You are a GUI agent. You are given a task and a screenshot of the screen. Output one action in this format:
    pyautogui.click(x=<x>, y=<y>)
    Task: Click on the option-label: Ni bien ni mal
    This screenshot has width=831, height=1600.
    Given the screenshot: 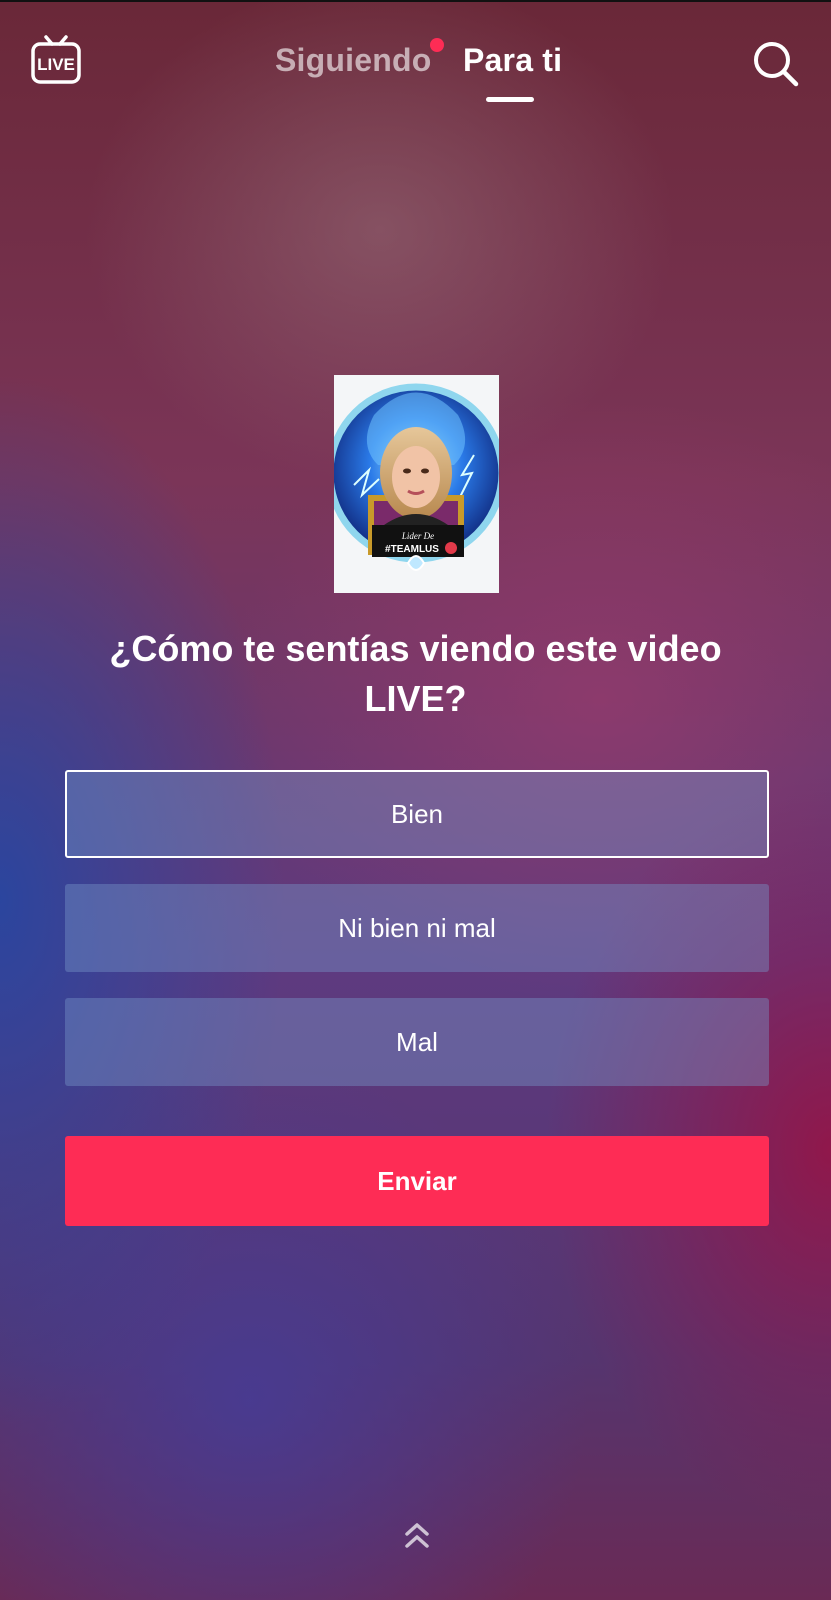 What is the action you would take?
    pyautogui.click(x=417, y=927)
    